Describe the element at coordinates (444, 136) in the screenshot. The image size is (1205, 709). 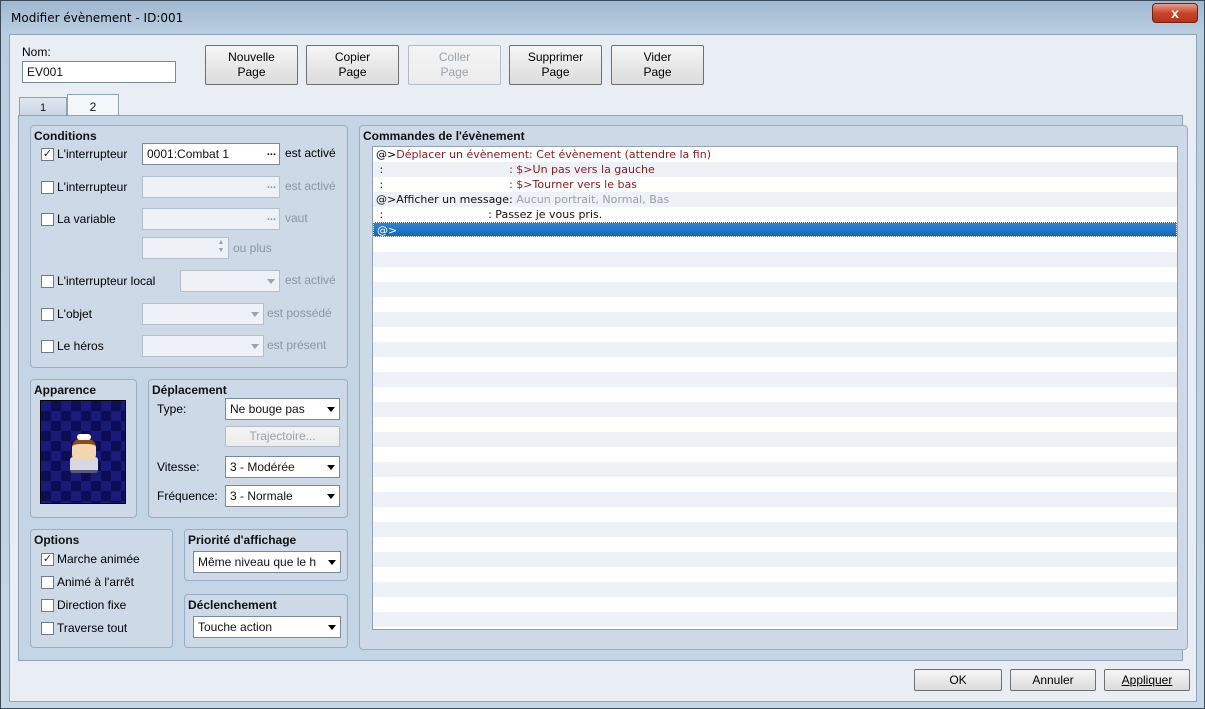
I see `commands-title: Commandes de l'évènement` at that location.